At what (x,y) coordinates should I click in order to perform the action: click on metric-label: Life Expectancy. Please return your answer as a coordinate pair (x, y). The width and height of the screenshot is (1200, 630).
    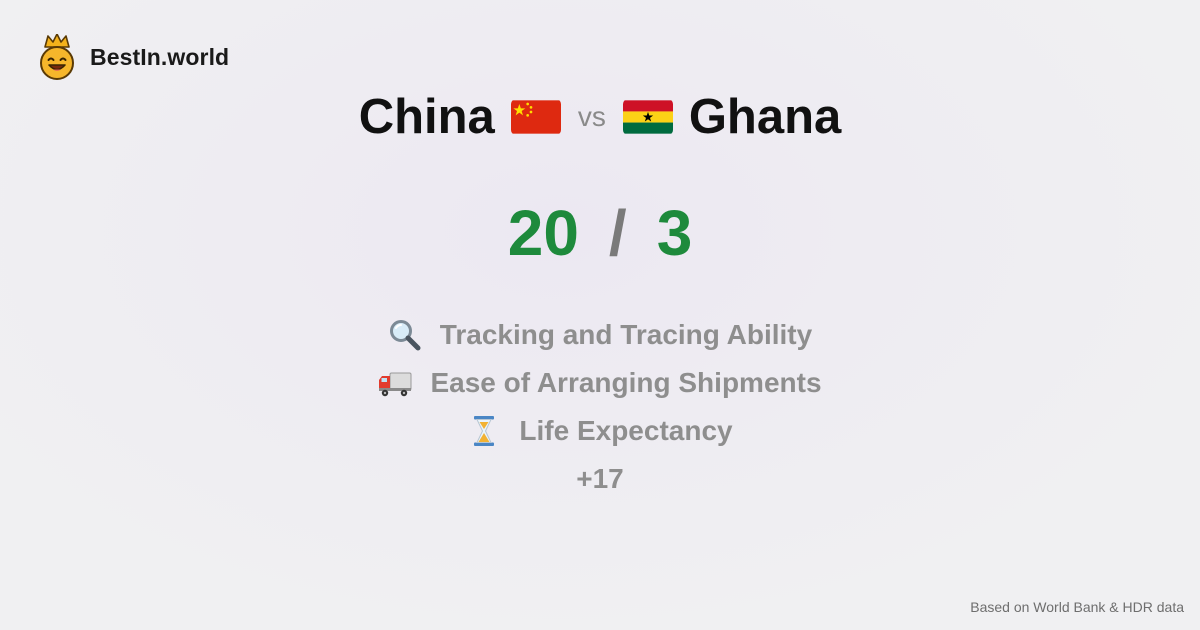
    Looking at the image, I should click on (626, 430).